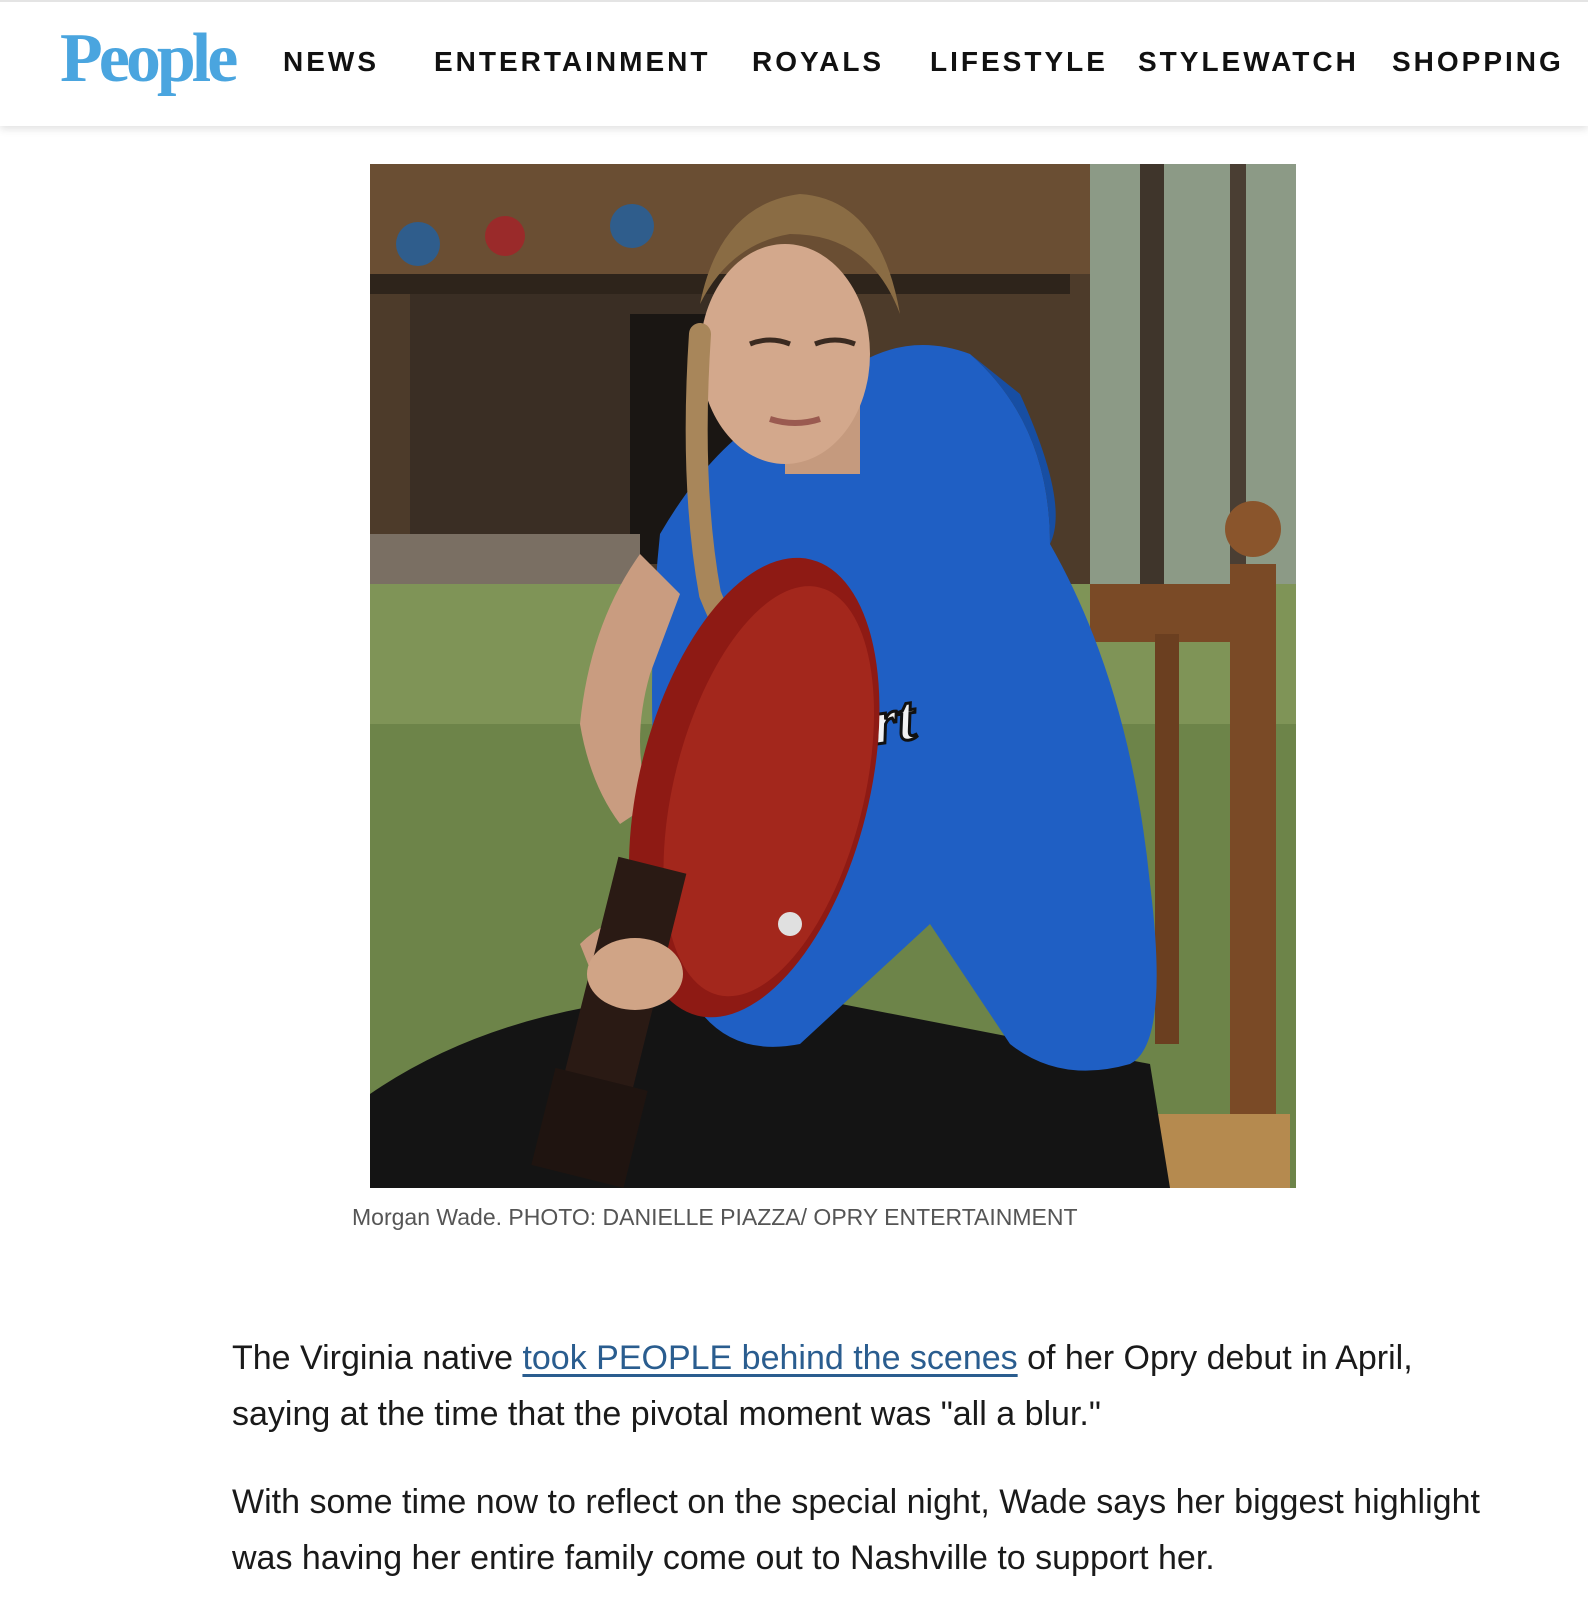 The image size is (1588, 1618). What do you see at coordinates (149, 59) in the screenshot?
I see `people-logo: People` at bounding box center [149, 59].